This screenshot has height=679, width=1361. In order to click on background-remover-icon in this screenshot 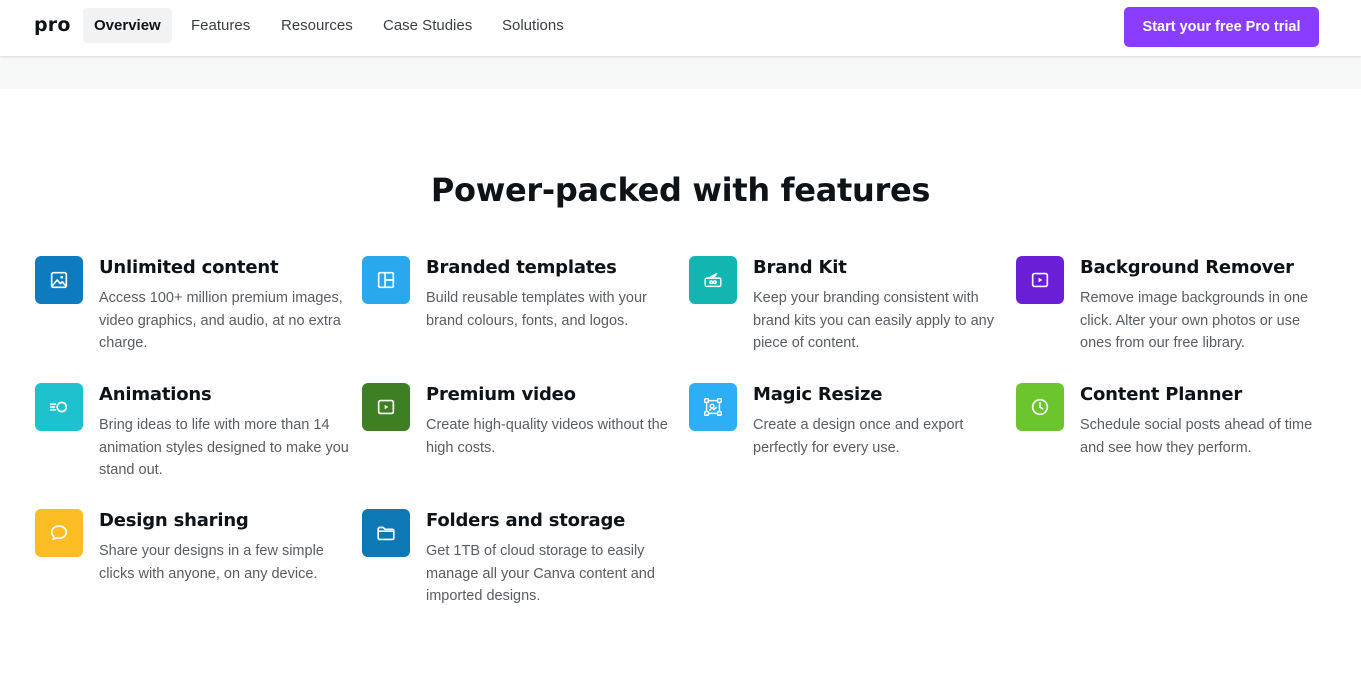, I will do `click(1040, 280)`.